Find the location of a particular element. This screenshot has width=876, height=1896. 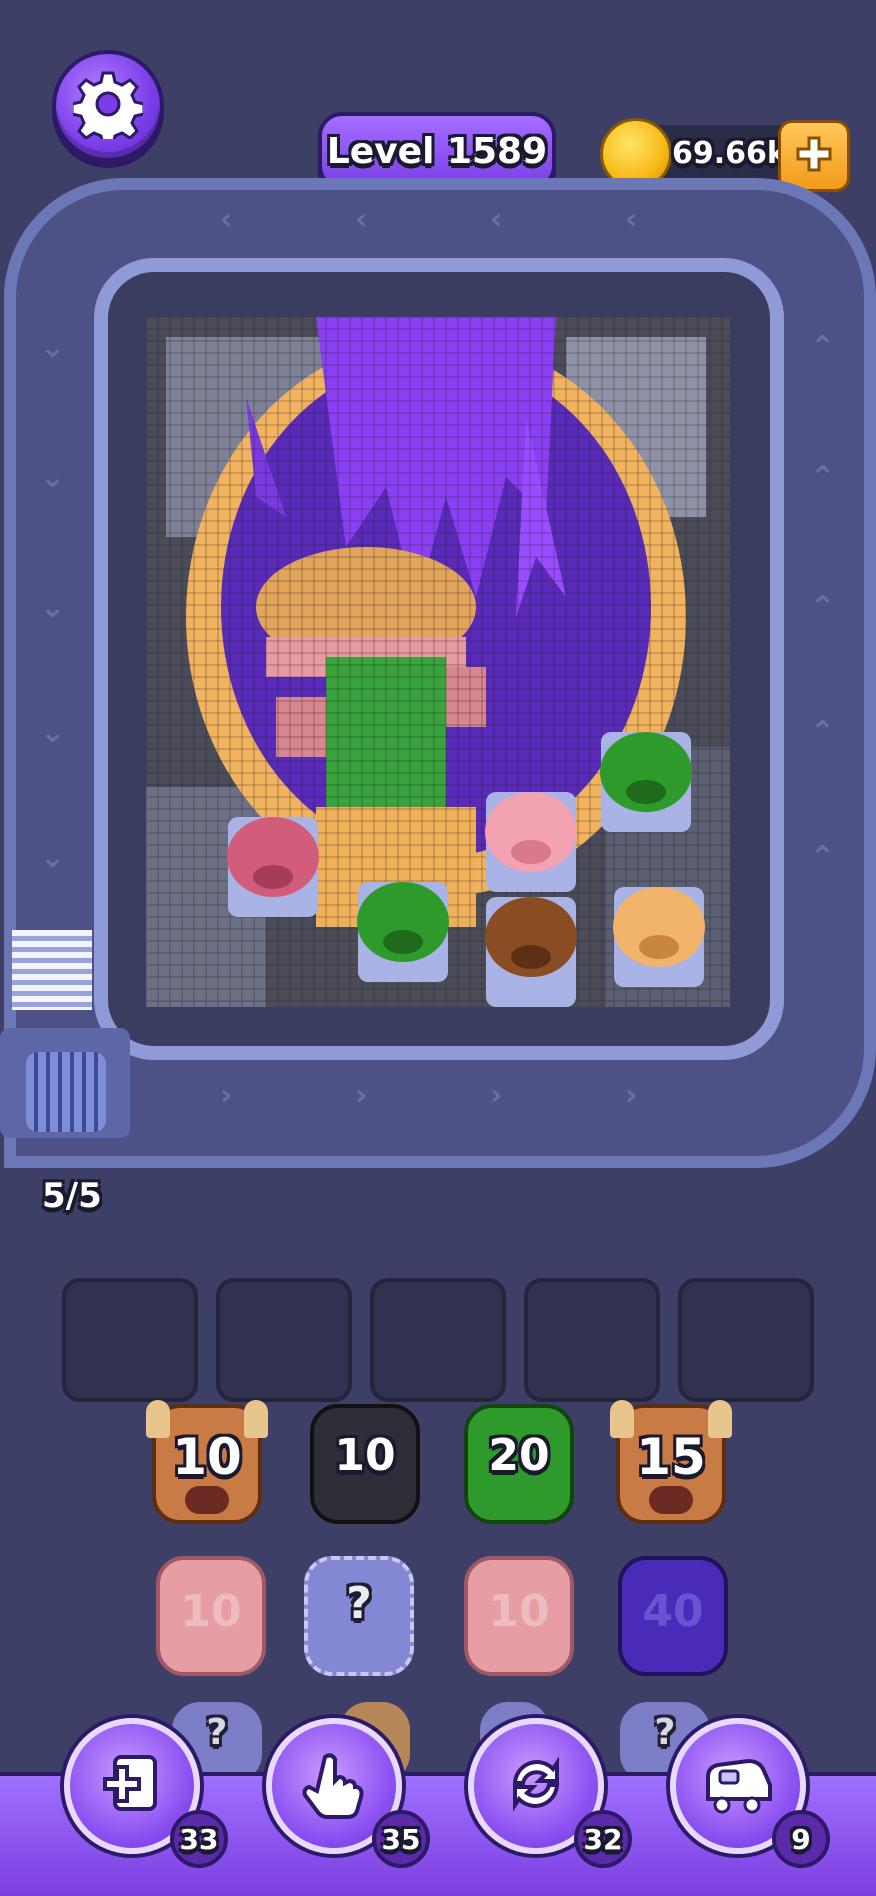

coin-balance: 69.66k is located at coordinates (729, 153).